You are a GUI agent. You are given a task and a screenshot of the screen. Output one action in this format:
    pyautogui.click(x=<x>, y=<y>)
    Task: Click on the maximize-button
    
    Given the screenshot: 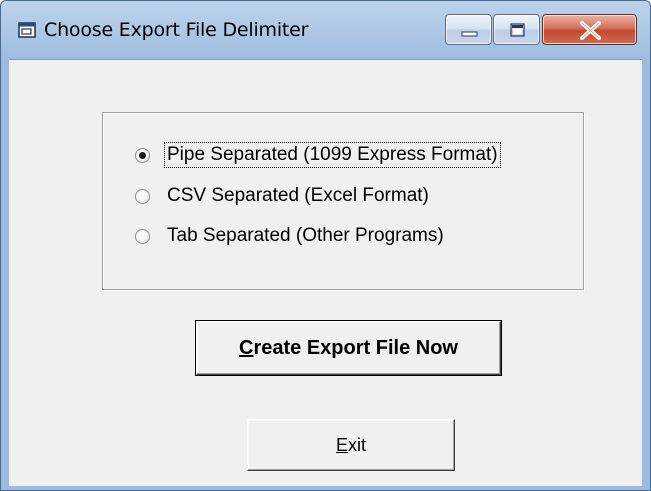 What is the action you would take?
    pyautogui.click(x=516, y=29)
    